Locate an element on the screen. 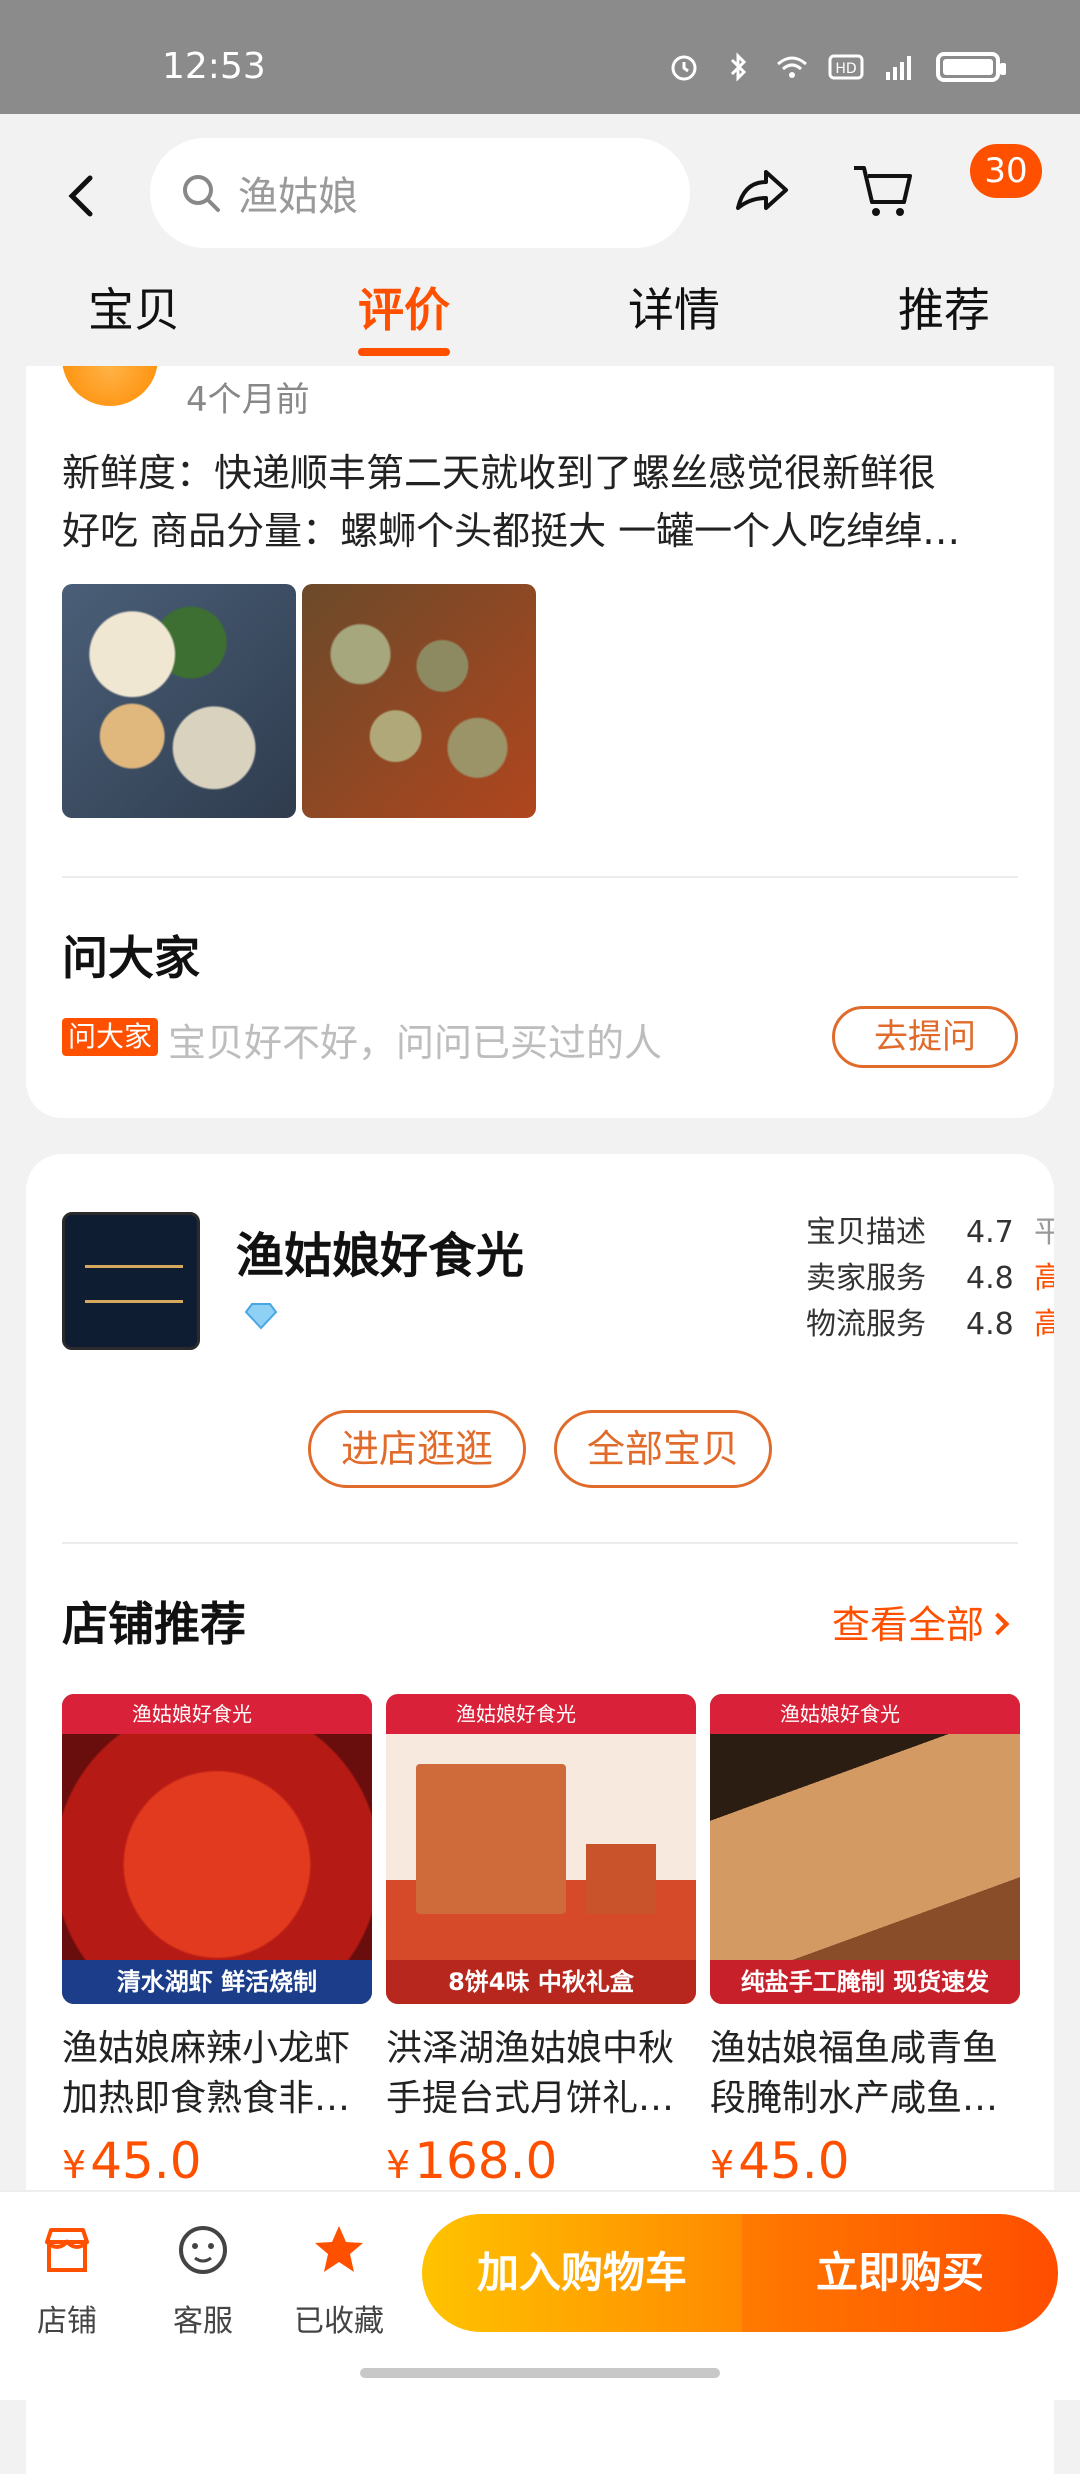  buy-now-button: 立即购买 is located at coordinates (900, 2273).